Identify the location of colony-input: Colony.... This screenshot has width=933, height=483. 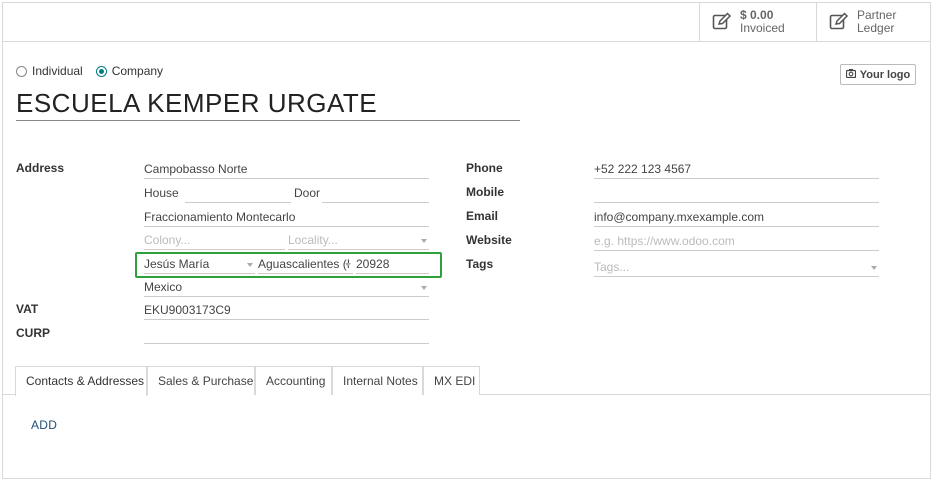
(214, 241).